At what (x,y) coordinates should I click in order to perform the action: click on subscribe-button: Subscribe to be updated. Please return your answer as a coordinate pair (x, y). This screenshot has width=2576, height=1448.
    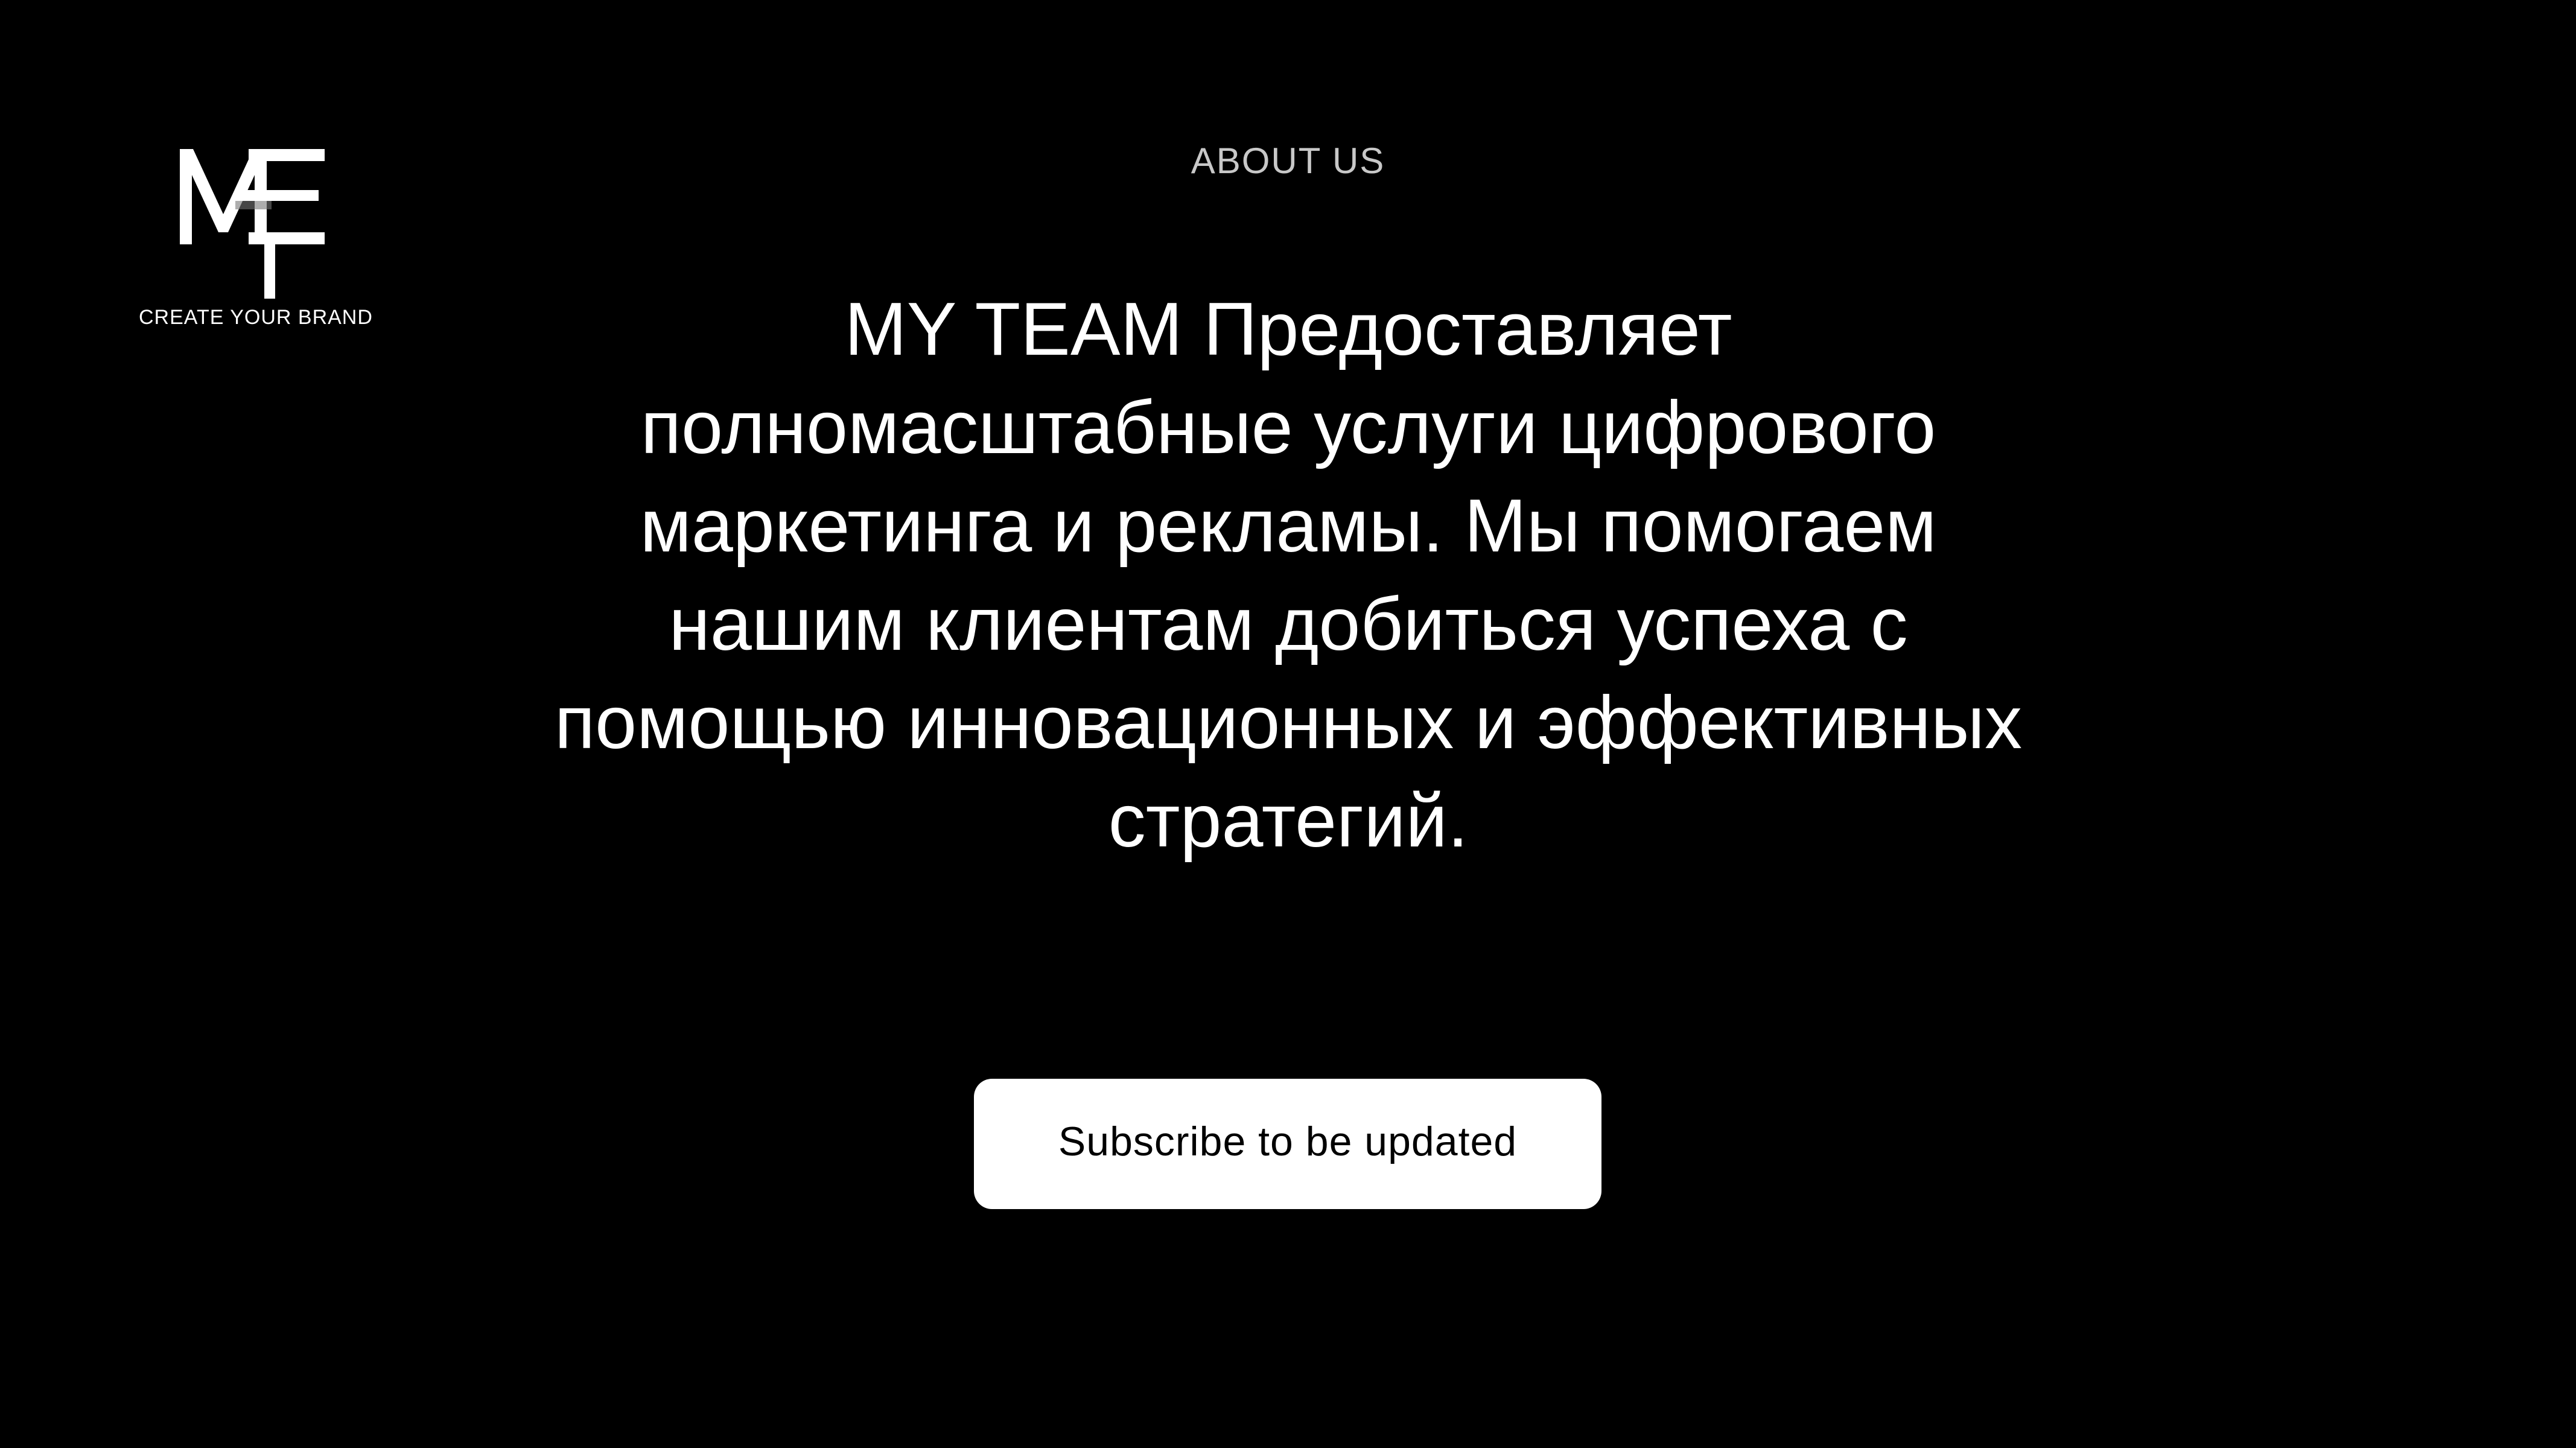
    Looking at the image, I should click on (1287, 1144).